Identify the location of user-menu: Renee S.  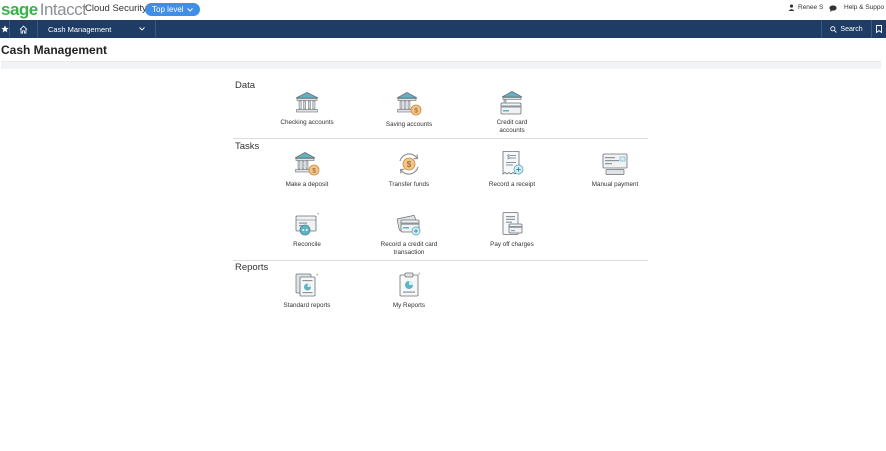
(805, 7).